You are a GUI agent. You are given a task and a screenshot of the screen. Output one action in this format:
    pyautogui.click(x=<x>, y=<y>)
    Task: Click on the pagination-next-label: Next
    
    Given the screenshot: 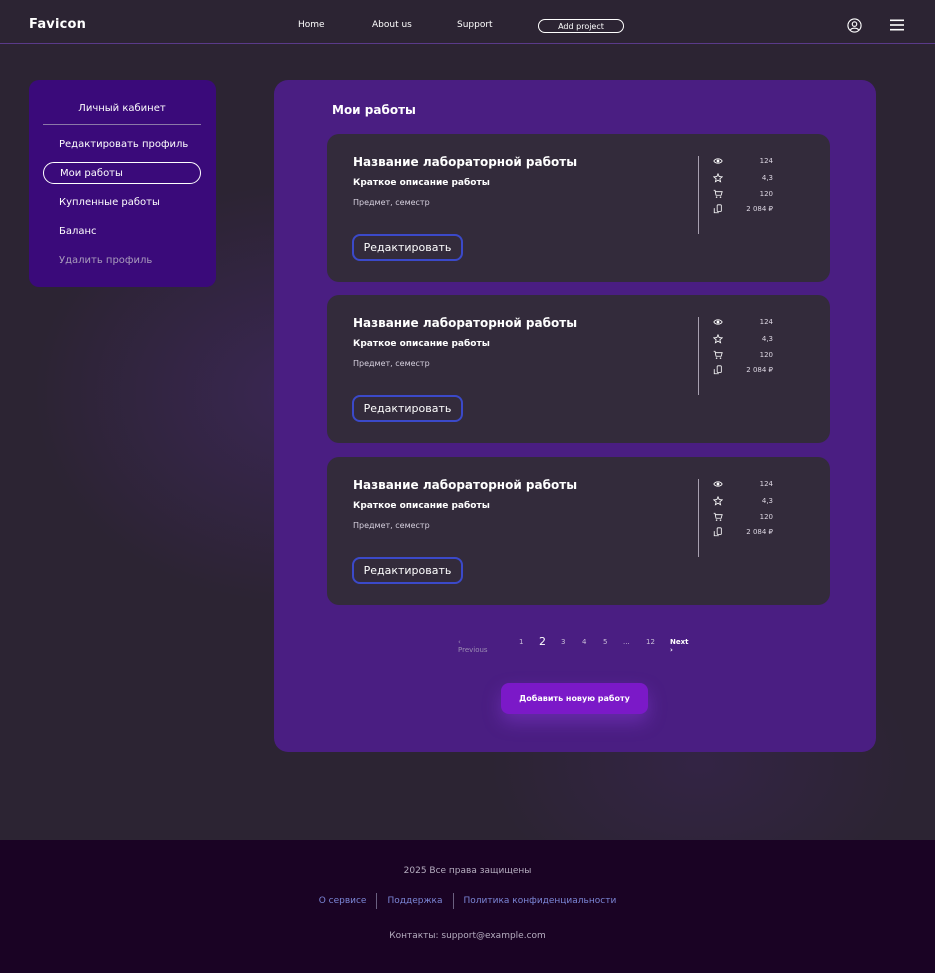 What is the action you would take?
    pyautogui.click(x=679, y=642)
    